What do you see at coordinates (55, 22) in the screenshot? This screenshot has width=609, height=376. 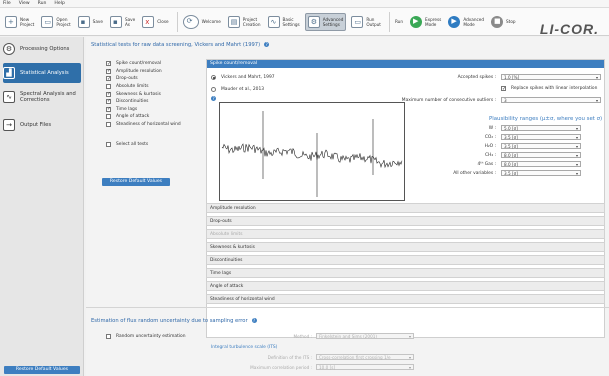 I see `open-project-button: ▭ Open Project` at bounding box center [55, 22].